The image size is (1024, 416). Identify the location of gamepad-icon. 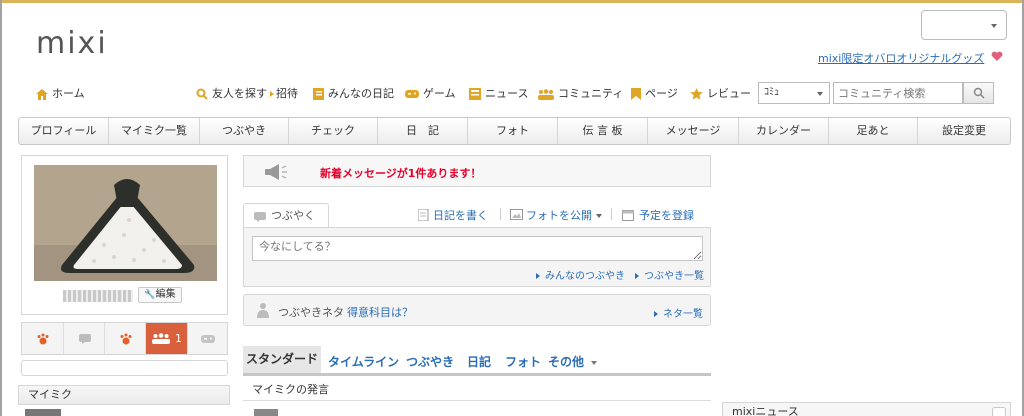
(412, 94).